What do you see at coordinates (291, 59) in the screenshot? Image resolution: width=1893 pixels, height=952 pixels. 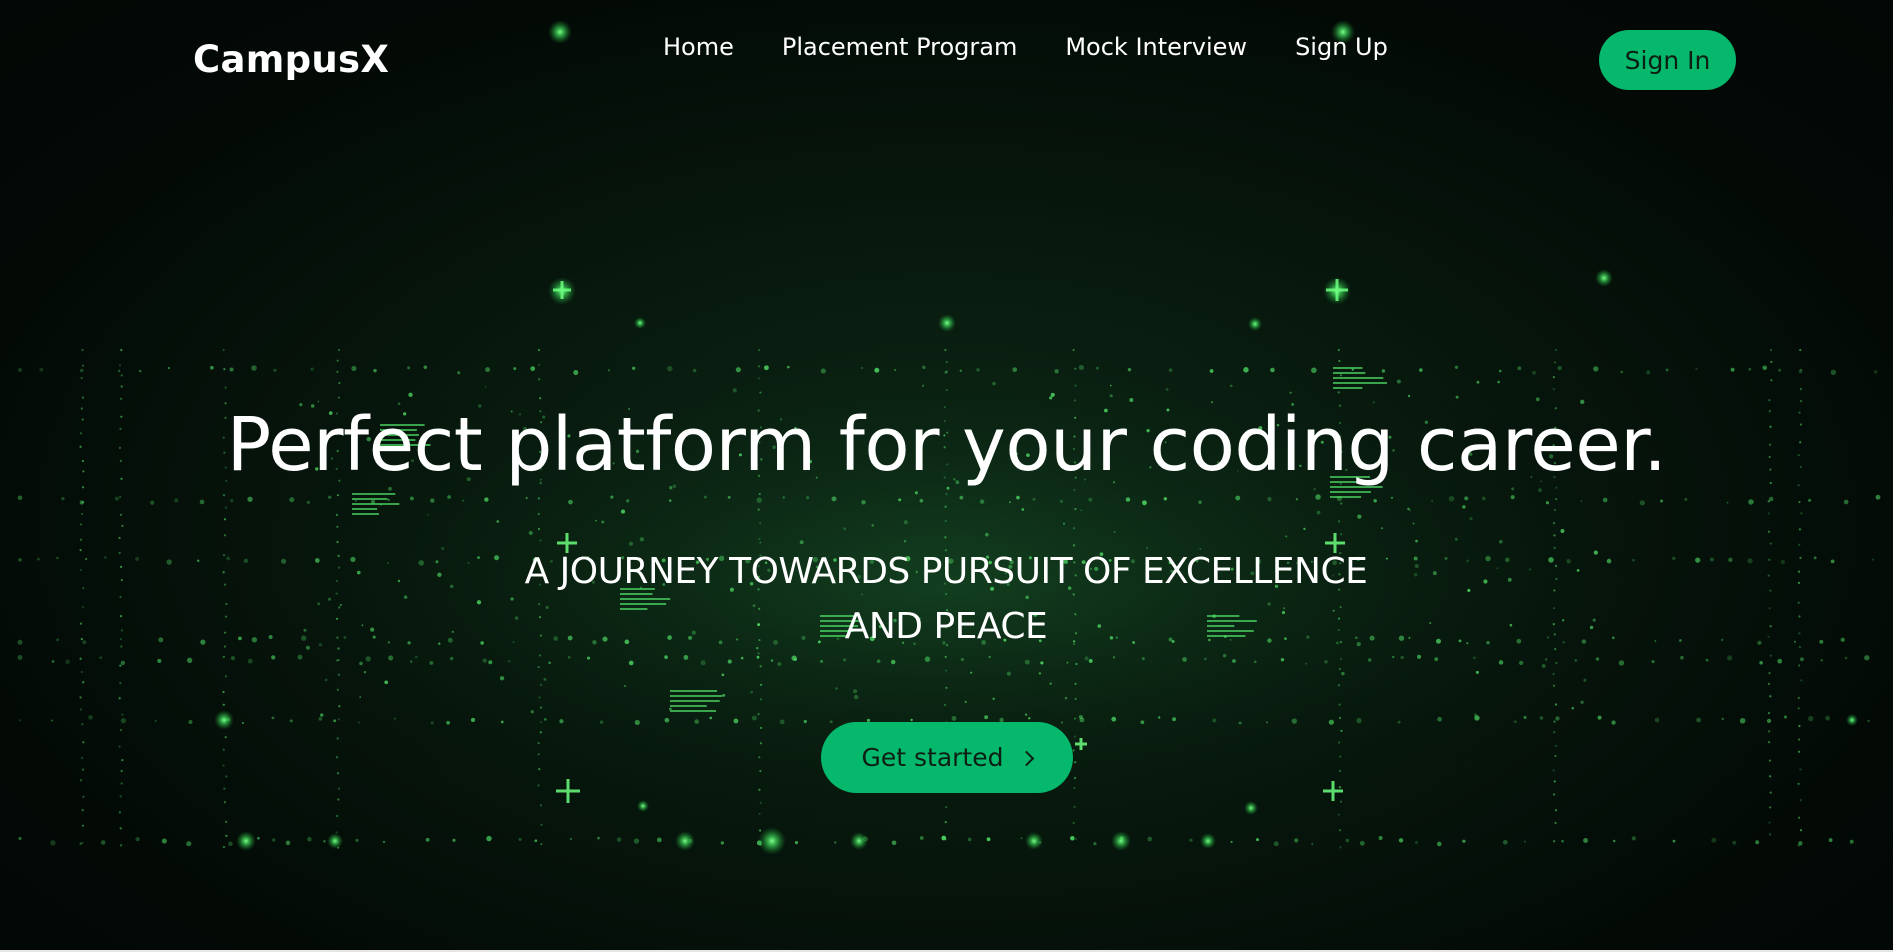 I see `brand-logo: CampusX` at bounding box center [291, 59].